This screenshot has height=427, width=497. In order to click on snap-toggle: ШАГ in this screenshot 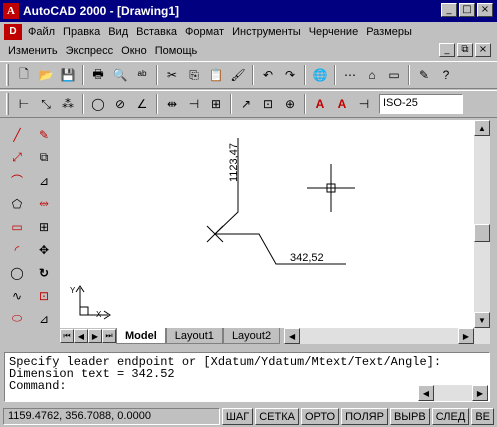, I will do `click(237, 416)`.